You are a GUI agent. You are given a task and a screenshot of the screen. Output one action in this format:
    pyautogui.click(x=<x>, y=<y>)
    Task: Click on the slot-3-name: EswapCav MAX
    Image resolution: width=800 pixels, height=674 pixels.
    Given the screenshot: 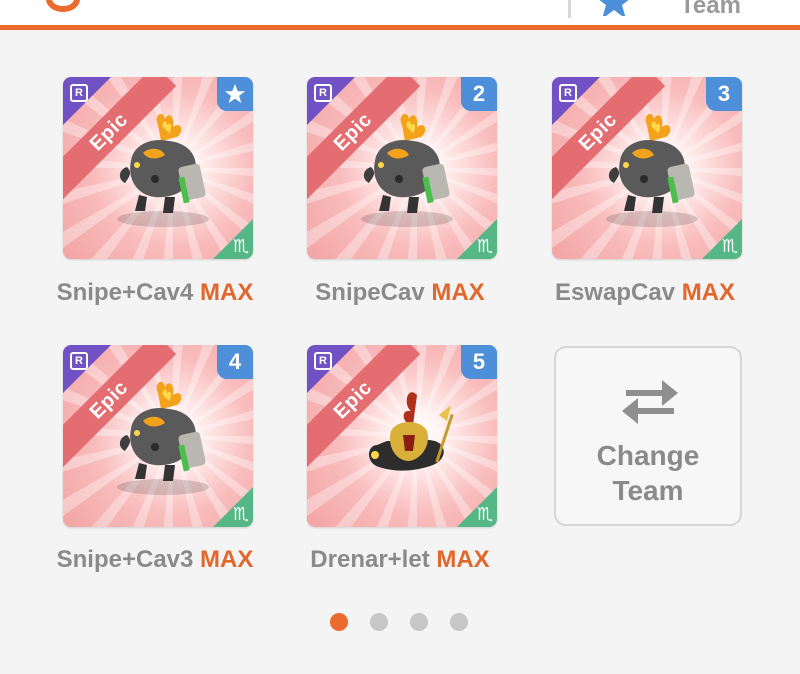 What is the action you would take?
    pyautogui.click(x=645, y=293)
    